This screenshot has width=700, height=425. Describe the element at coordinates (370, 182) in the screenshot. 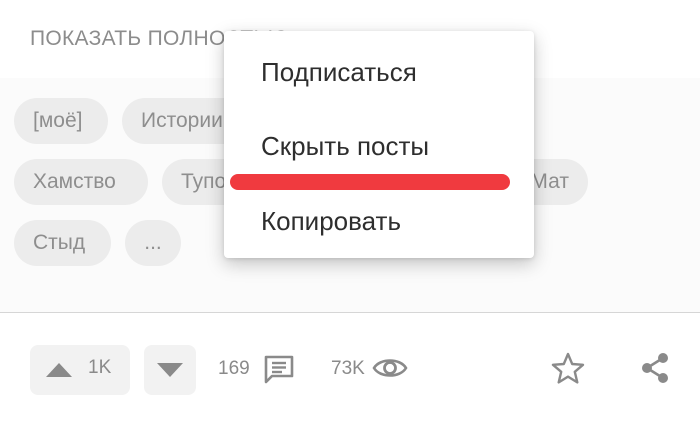

I see `red-underline-annotation` at that location.